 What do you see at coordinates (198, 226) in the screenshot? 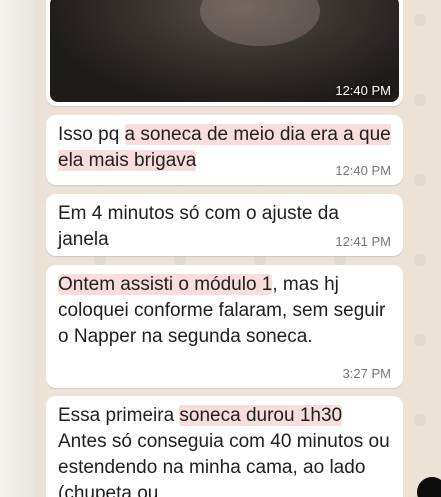
I see `message-text: Em 4 minutos só com o ajuste da janela` at bounding box center [198, 226].